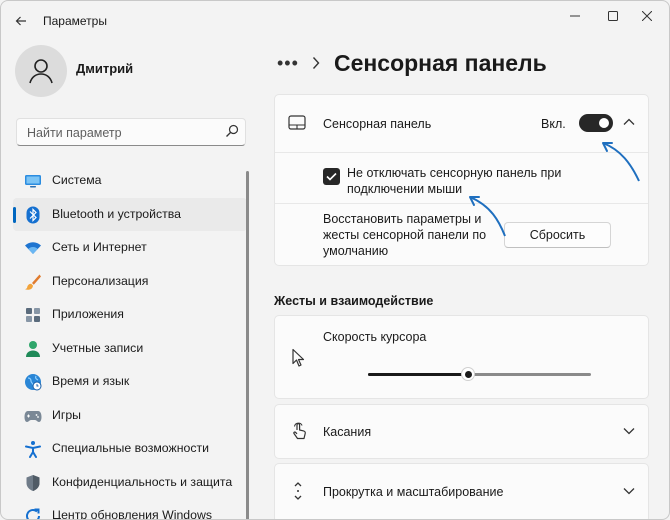 This screenshot has height=520, width=670. What do you see at coordinates (122, 133) in the screenshot?
I see `search-input` at bounding box center [122, 133].